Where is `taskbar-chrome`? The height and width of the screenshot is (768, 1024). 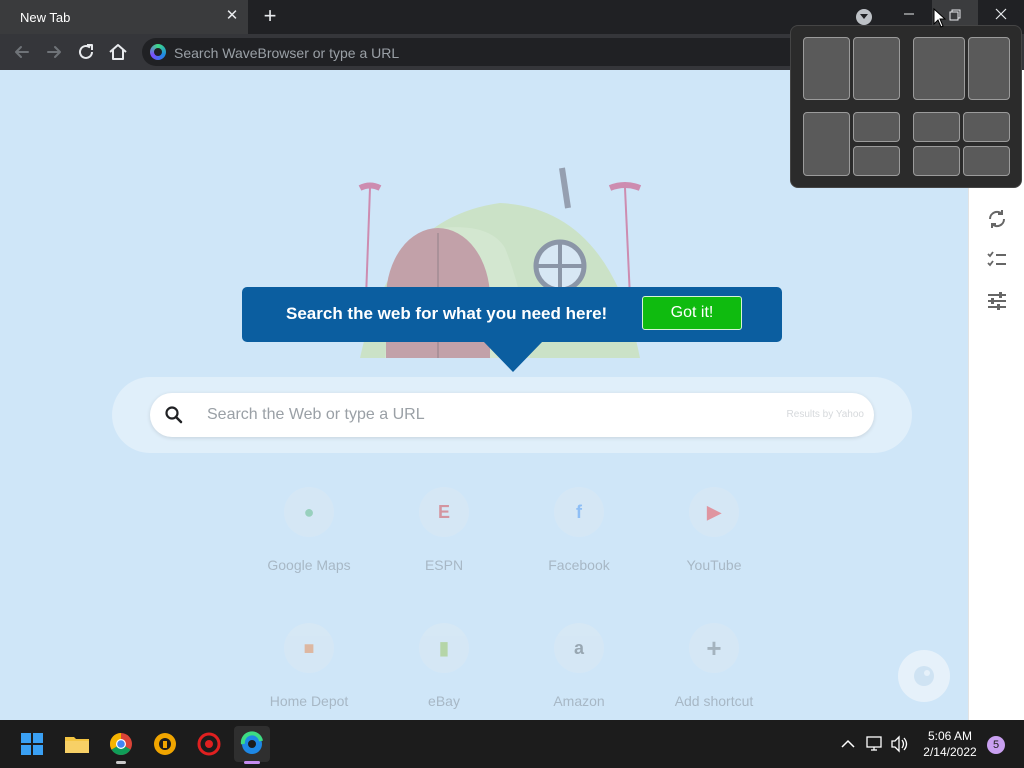
taskbar-chrome is located at coordinates (121, 745).